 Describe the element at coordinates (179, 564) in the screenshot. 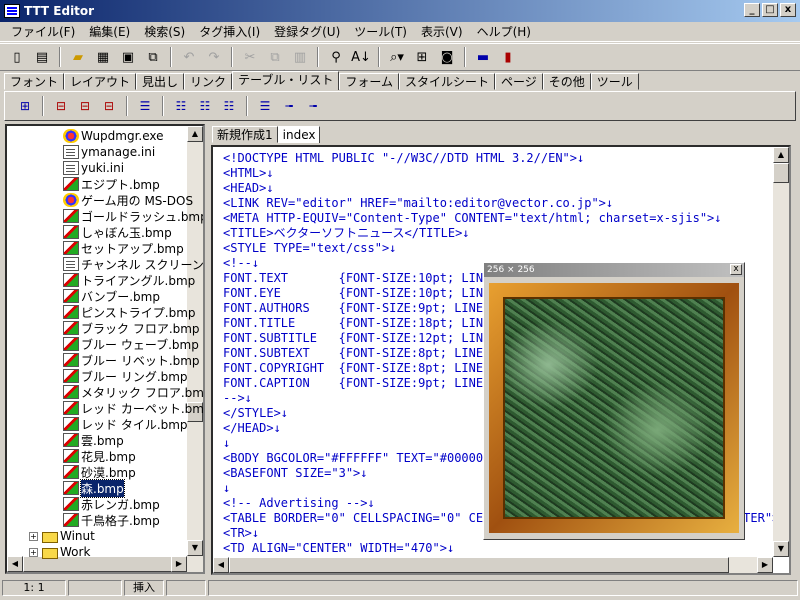

I see `scroll-right-icon: ▶` at that location.